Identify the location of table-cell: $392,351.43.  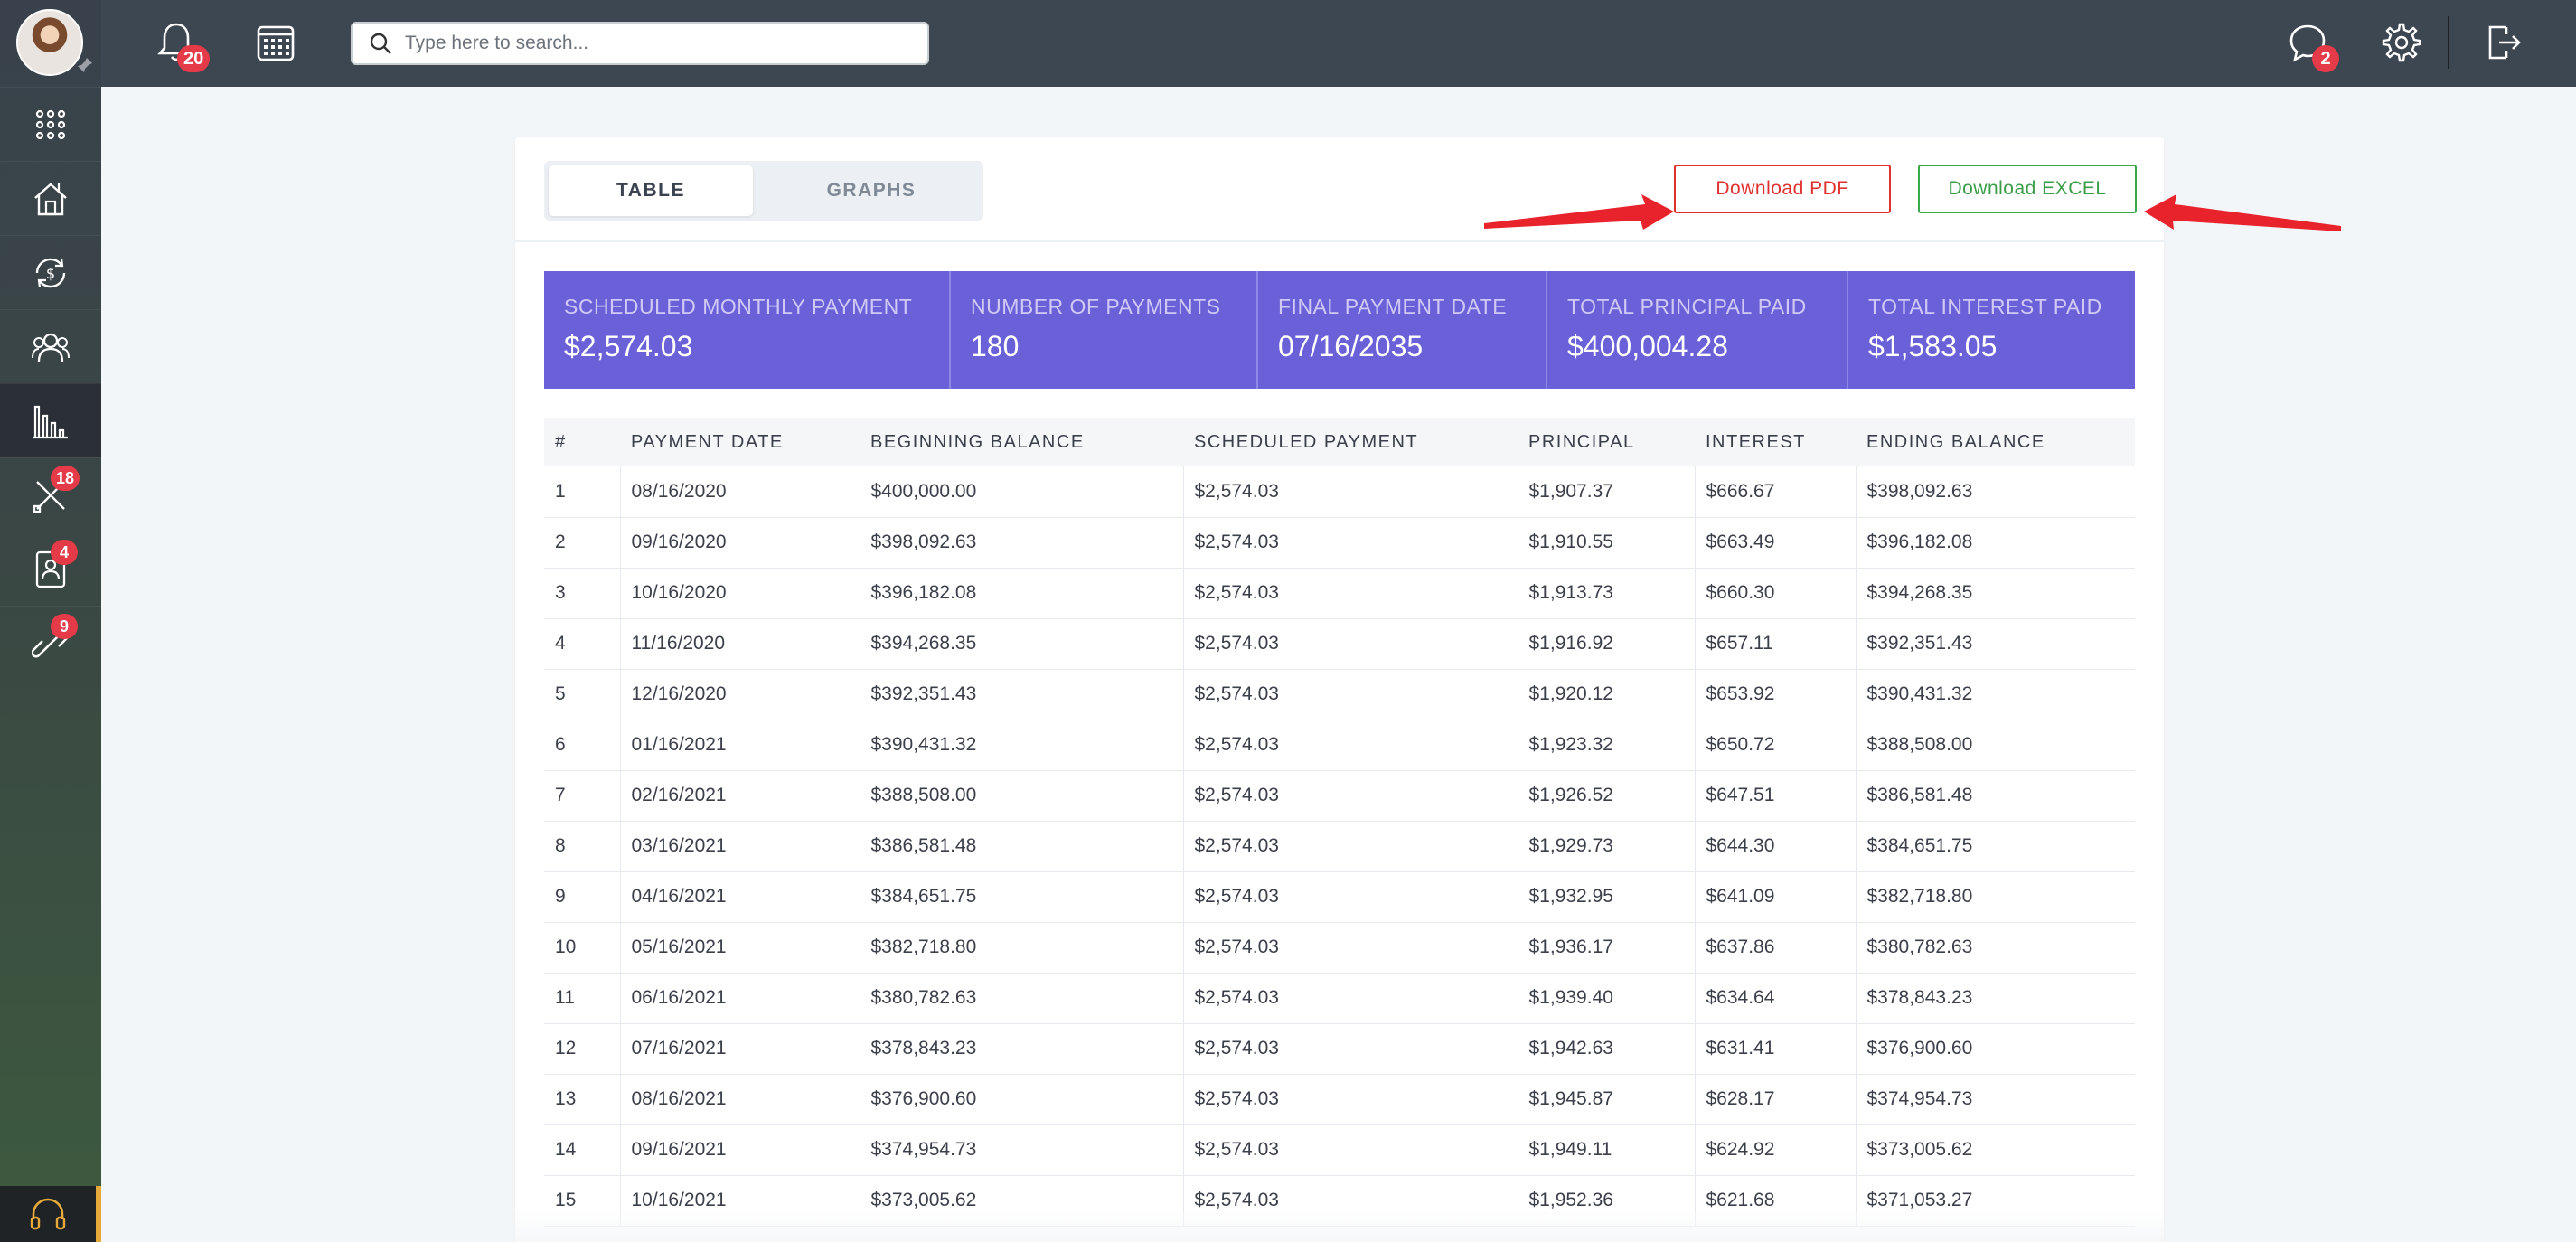
(1995, 644).